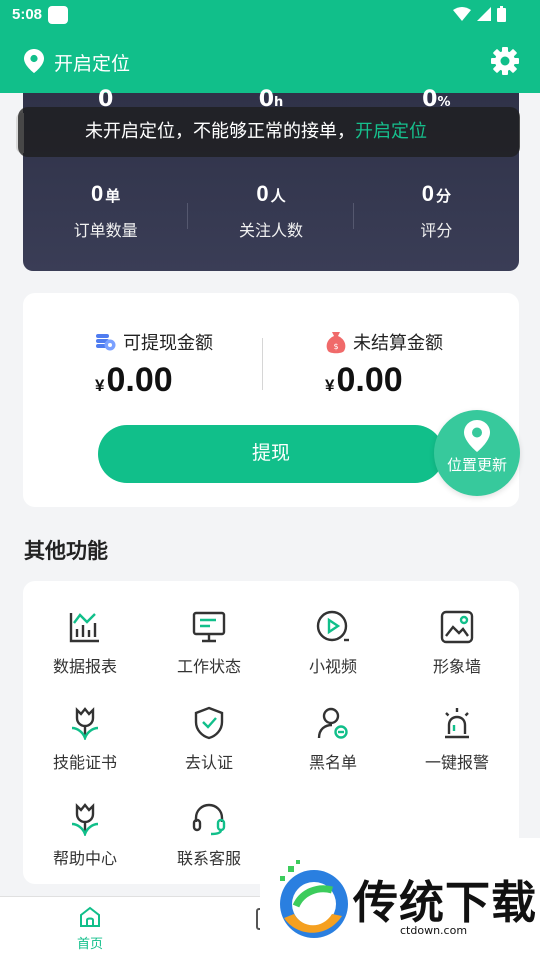  Describe the element at coordinates (443, 196) in the screenshot. I see `stat-rating-unit: 分` at that location.